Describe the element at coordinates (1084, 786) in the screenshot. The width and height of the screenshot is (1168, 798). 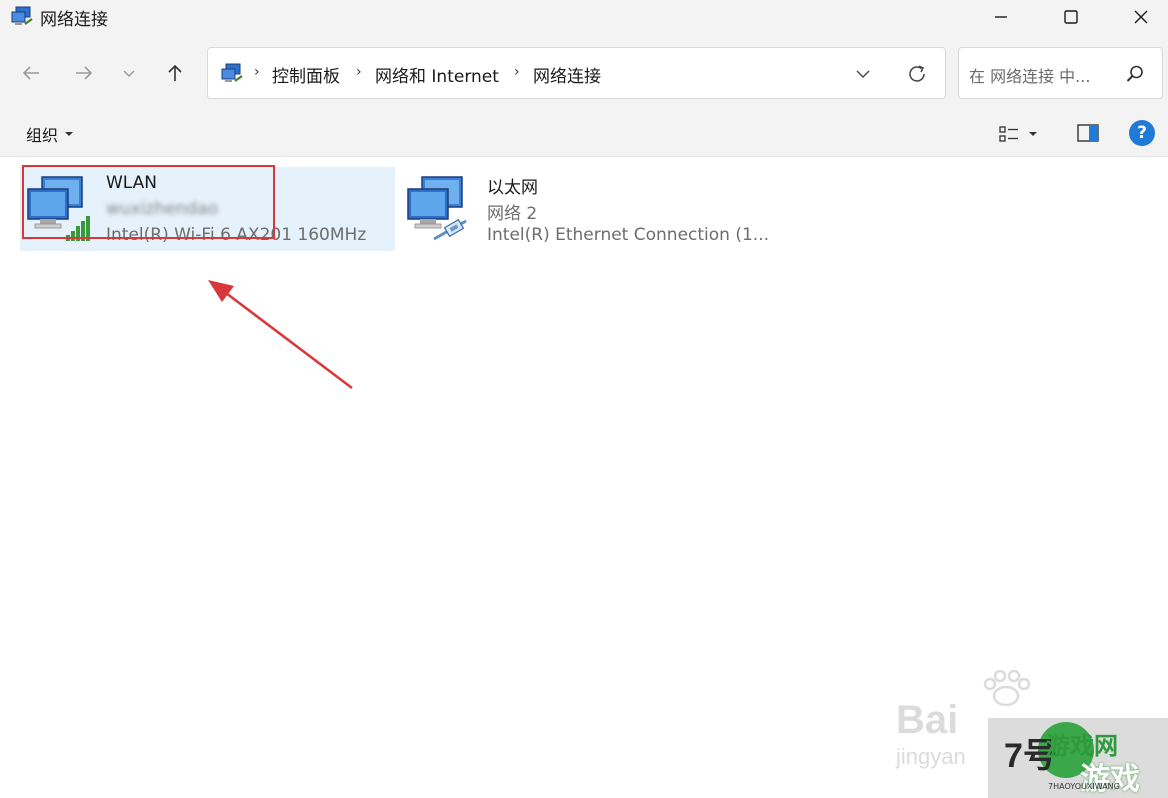
I see `game-watermark-small: 7HAOYOUXIWANG` at that location.